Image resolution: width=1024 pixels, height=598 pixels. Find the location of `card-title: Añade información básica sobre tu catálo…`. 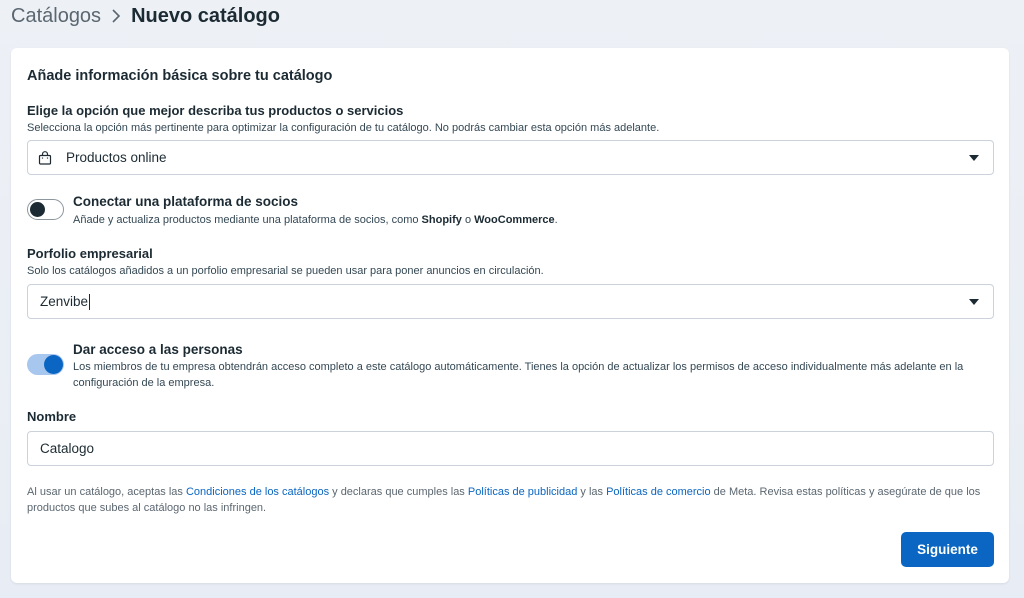

card-title: Añade información básica sobre tu catálo… is located at coordinates (180, 76).